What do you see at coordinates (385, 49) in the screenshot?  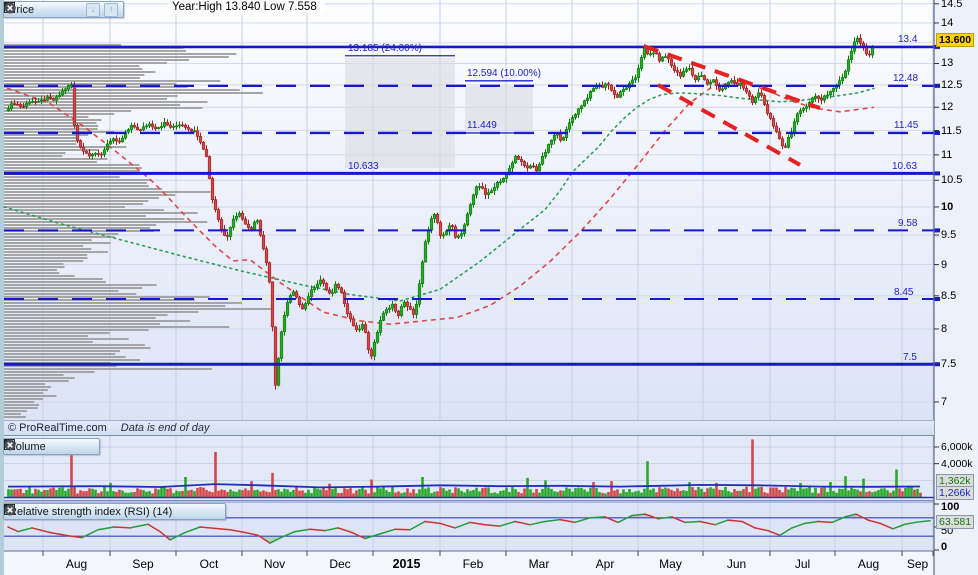 I see `annotation-label: 13.185 (24.00%)` at bounding box center [385, 49].